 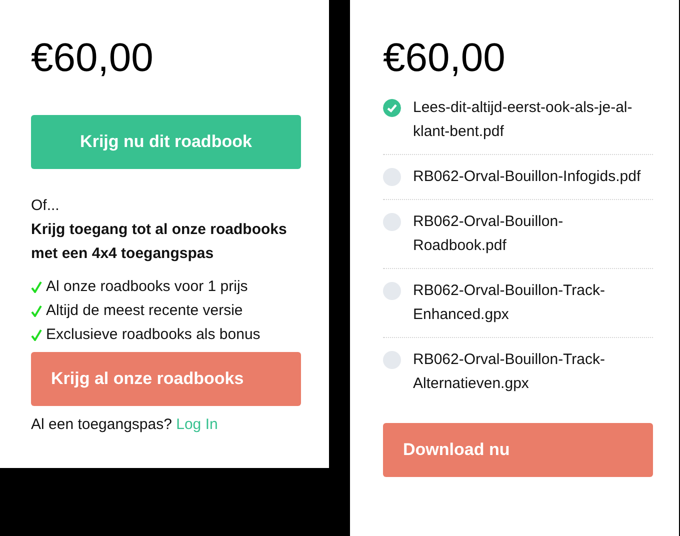 What do you see at coordinates (144, 311) in the screenshot?
I see `benefit-text: Altijd de meest recente versie` at bounding box center [144, 311].